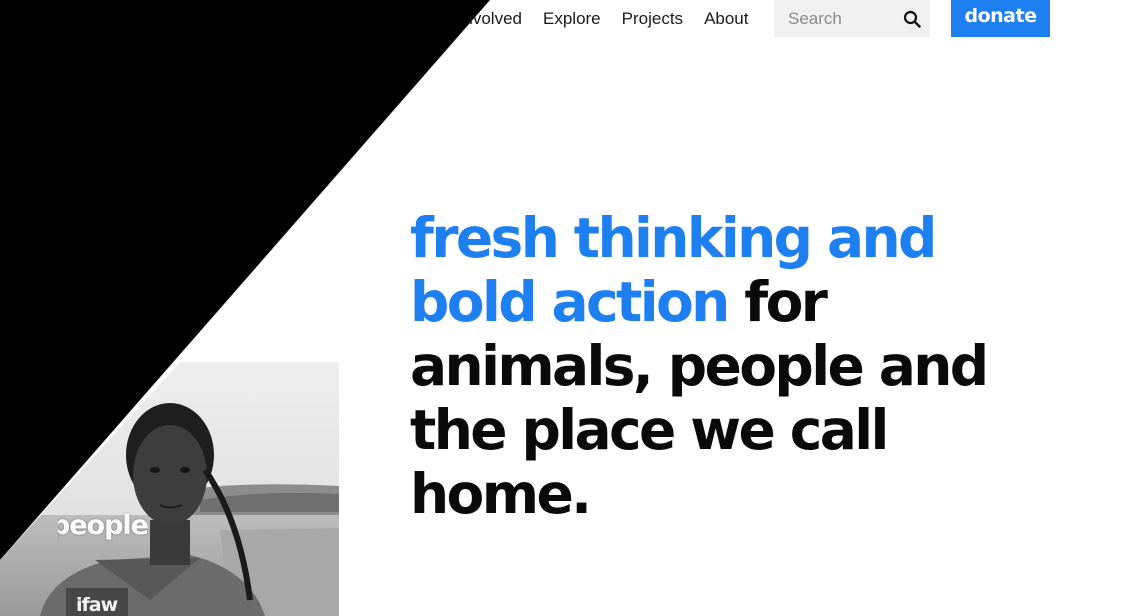  I want to click on nav-get-involved: Get Involved, so click(496, 19).